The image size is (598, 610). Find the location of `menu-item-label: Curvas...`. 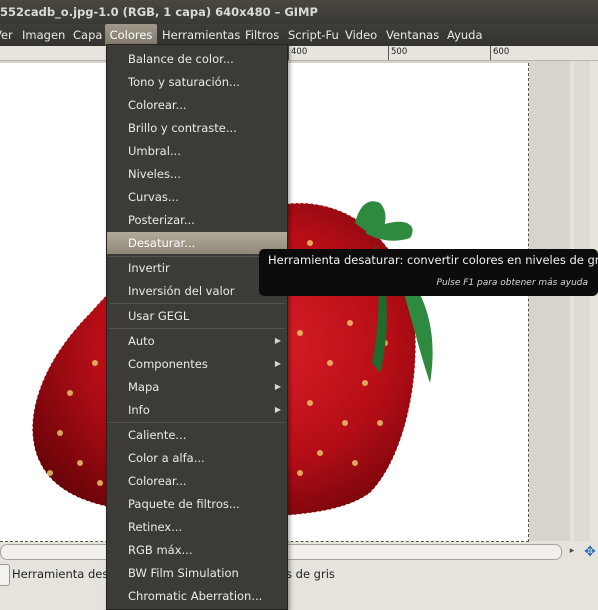

menu-item-label: Curvas... is located at coordinates (153, 197).